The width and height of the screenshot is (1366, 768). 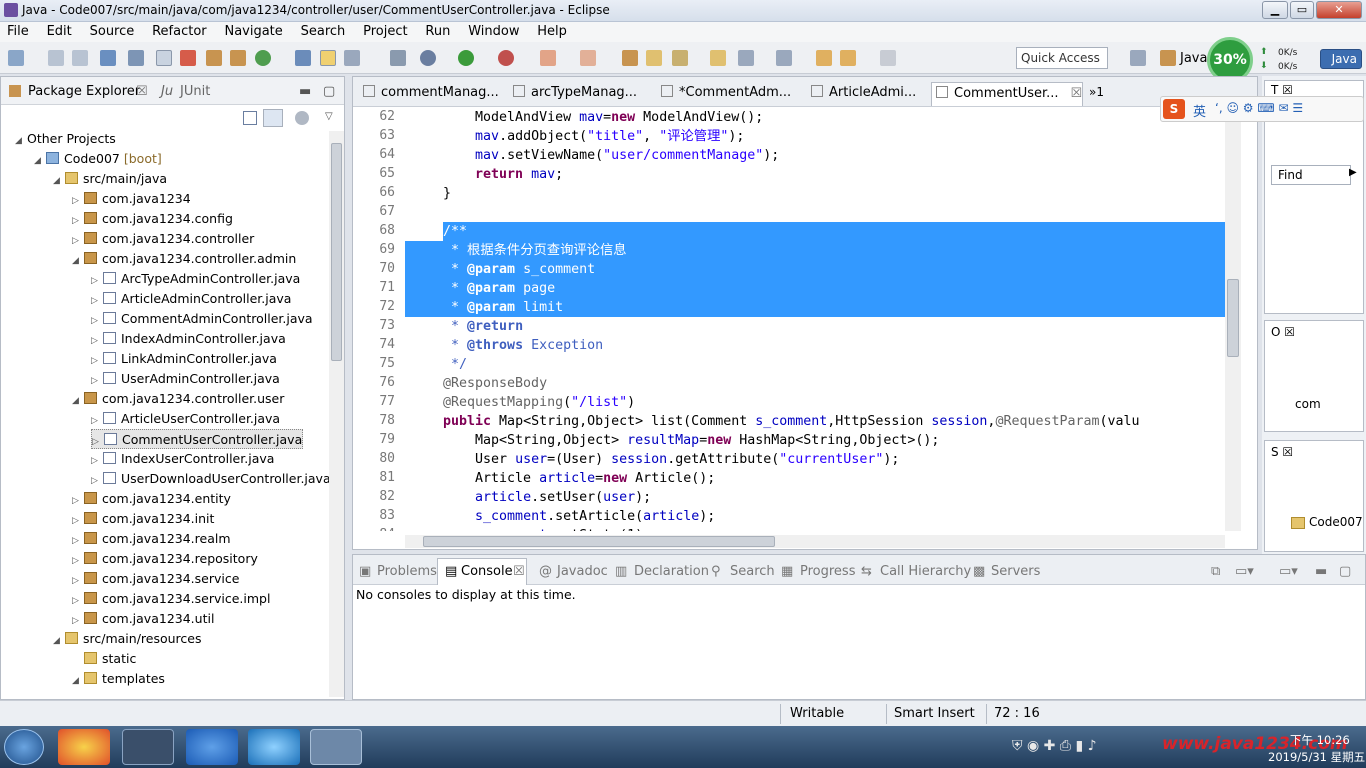 What do you see at coordinates (888, 58) in the screenshot?
I see `forward-icon` at bounding box center [888, 58].